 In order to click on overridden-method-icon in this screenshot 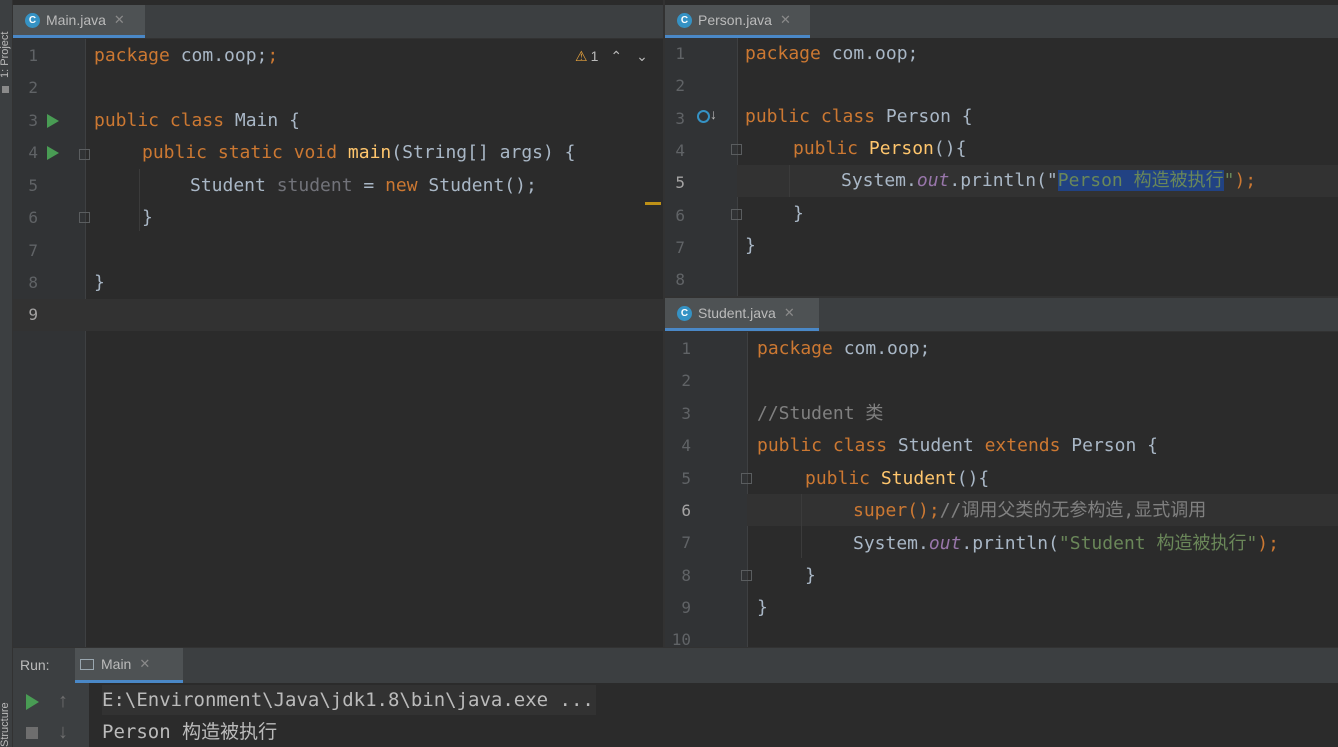, I will do `click(703, 116)`.